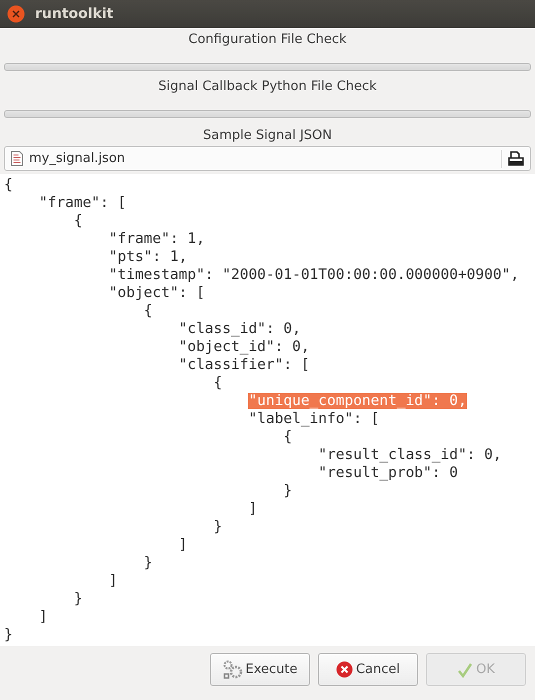 The image size is (535, 700). What do you see at coordinates (368, 669) in the screenshot?
I see `cancel-button: Cancel` at bounding box center [368, 669].